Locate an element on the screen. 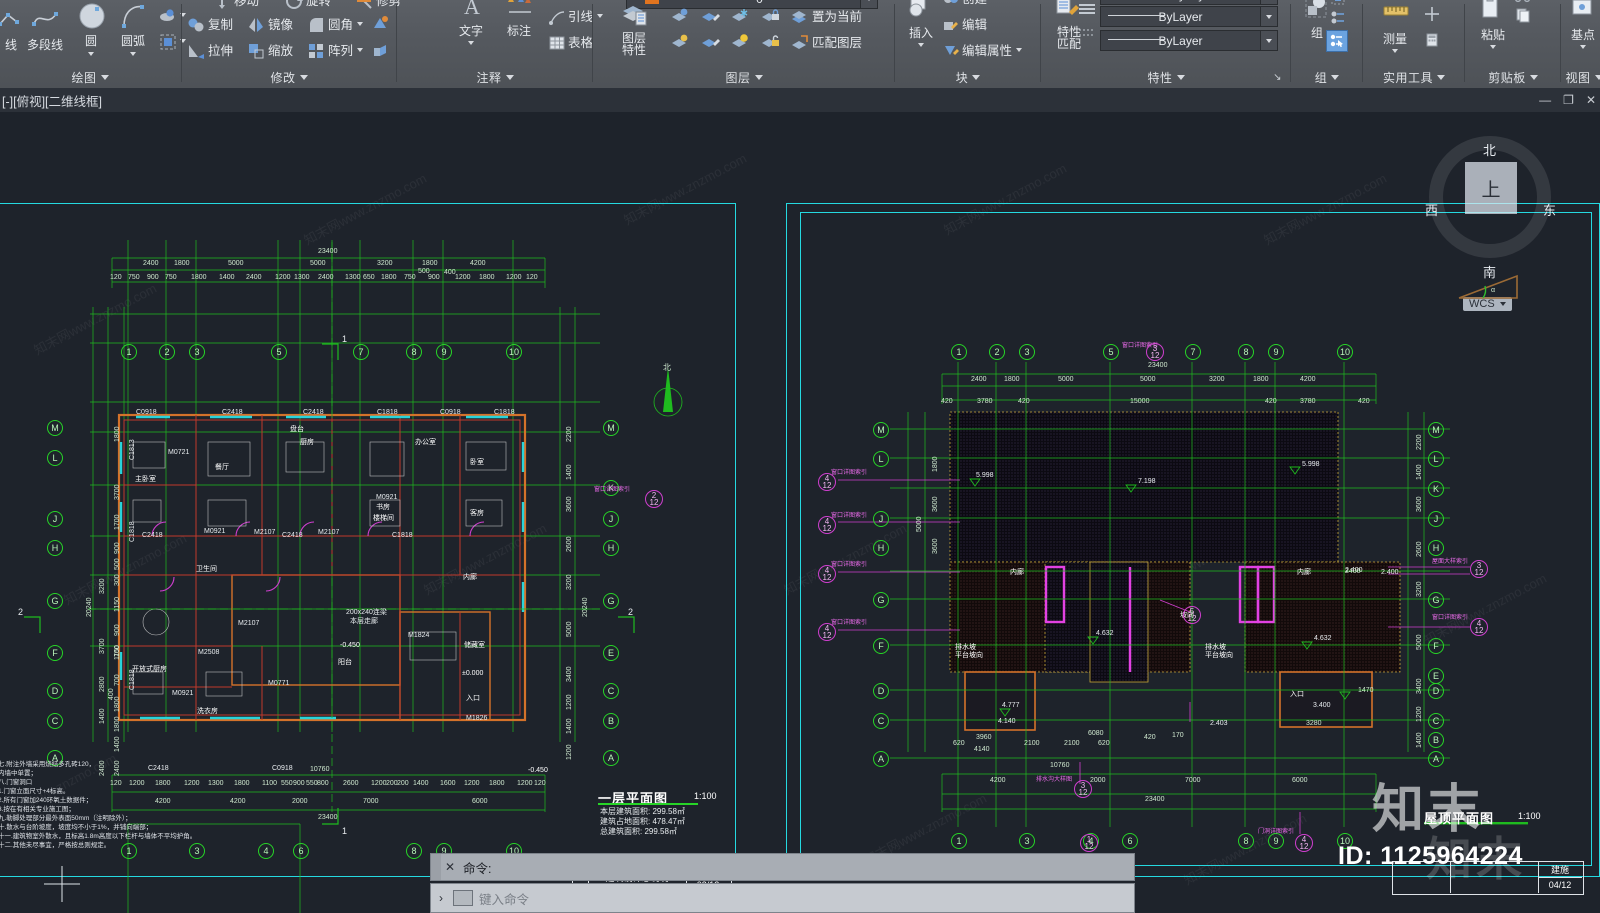 This screenshot has width=1600, height=913. grid-bubble-bottom: 1 is located at coordinates (959, 841).